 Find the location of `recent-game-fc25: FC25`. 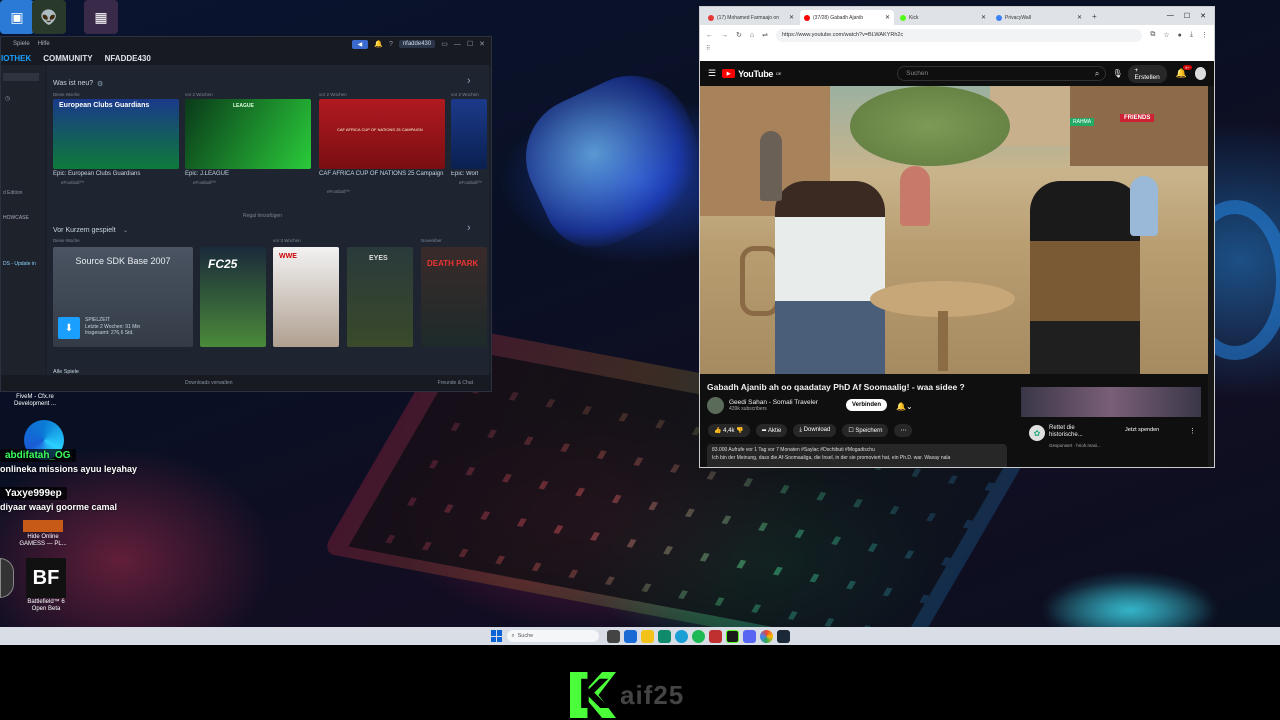

recent-game-fc25: FC25 is located at coordinates (233, 297).